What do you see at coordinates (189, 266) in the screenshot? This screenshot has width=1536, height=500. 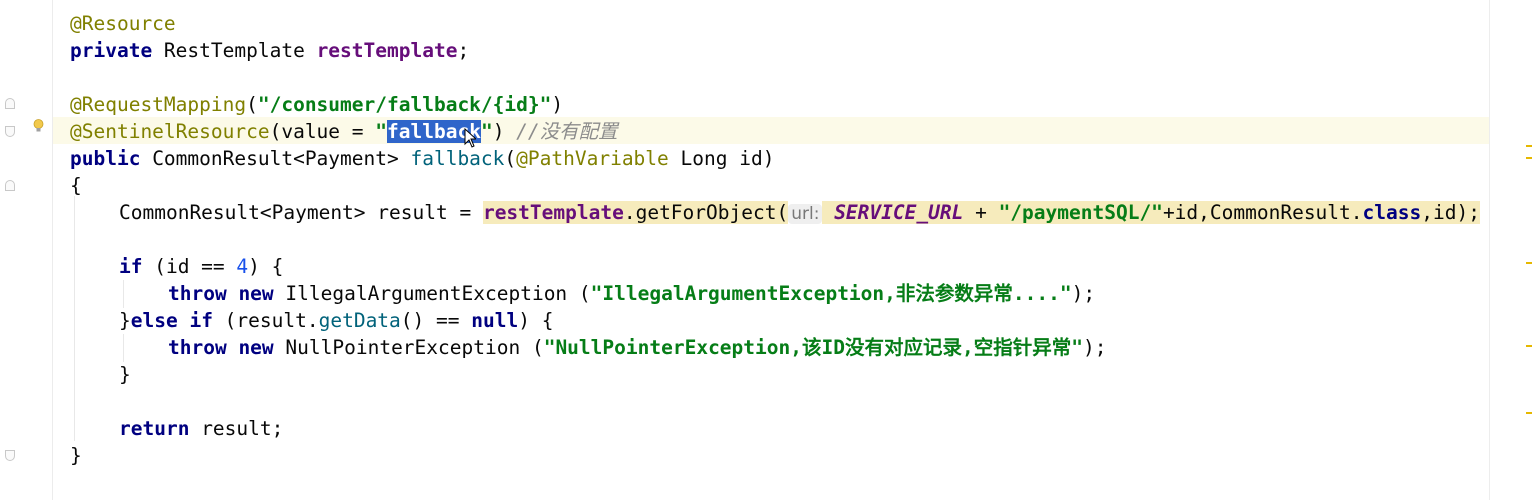 I see `code-token: (id ==` at bounding box center [189, 266].